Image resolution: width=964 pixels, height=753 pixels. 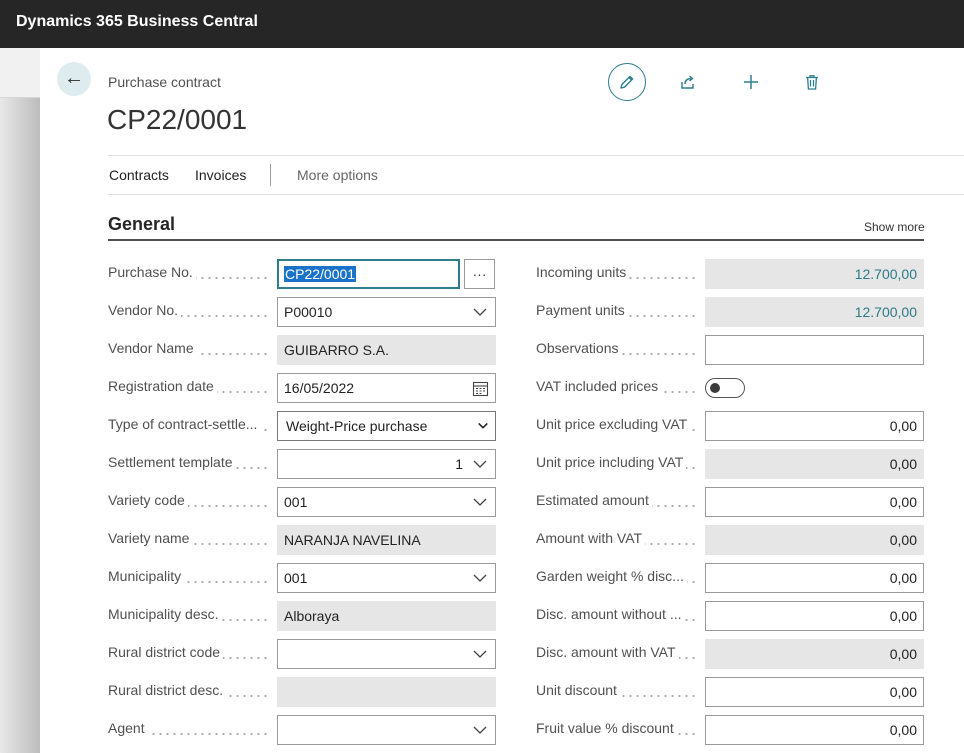 I want to click on app-title: Dynamics 365 Business Central, so click(x=137, y=21).